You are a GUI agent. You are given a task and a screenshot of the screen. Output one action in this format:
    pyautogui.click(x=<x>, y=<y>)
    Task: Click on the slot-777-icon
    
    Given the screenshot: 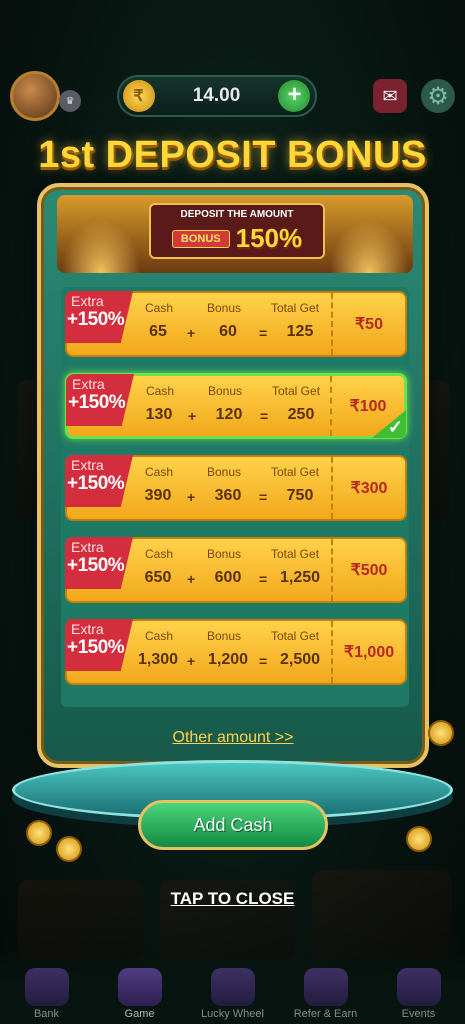 What is the action you would take?
    pyautogui.click(x=139, y=987)
    